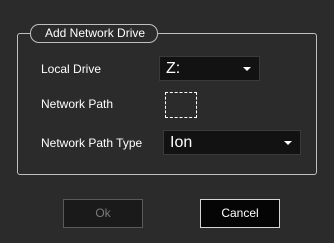 The height and width of the screenshot is (243, 334). Describe the element at coordinates (173, 68) in the screenshot. I see `local-drive-value: Z:` at that location.